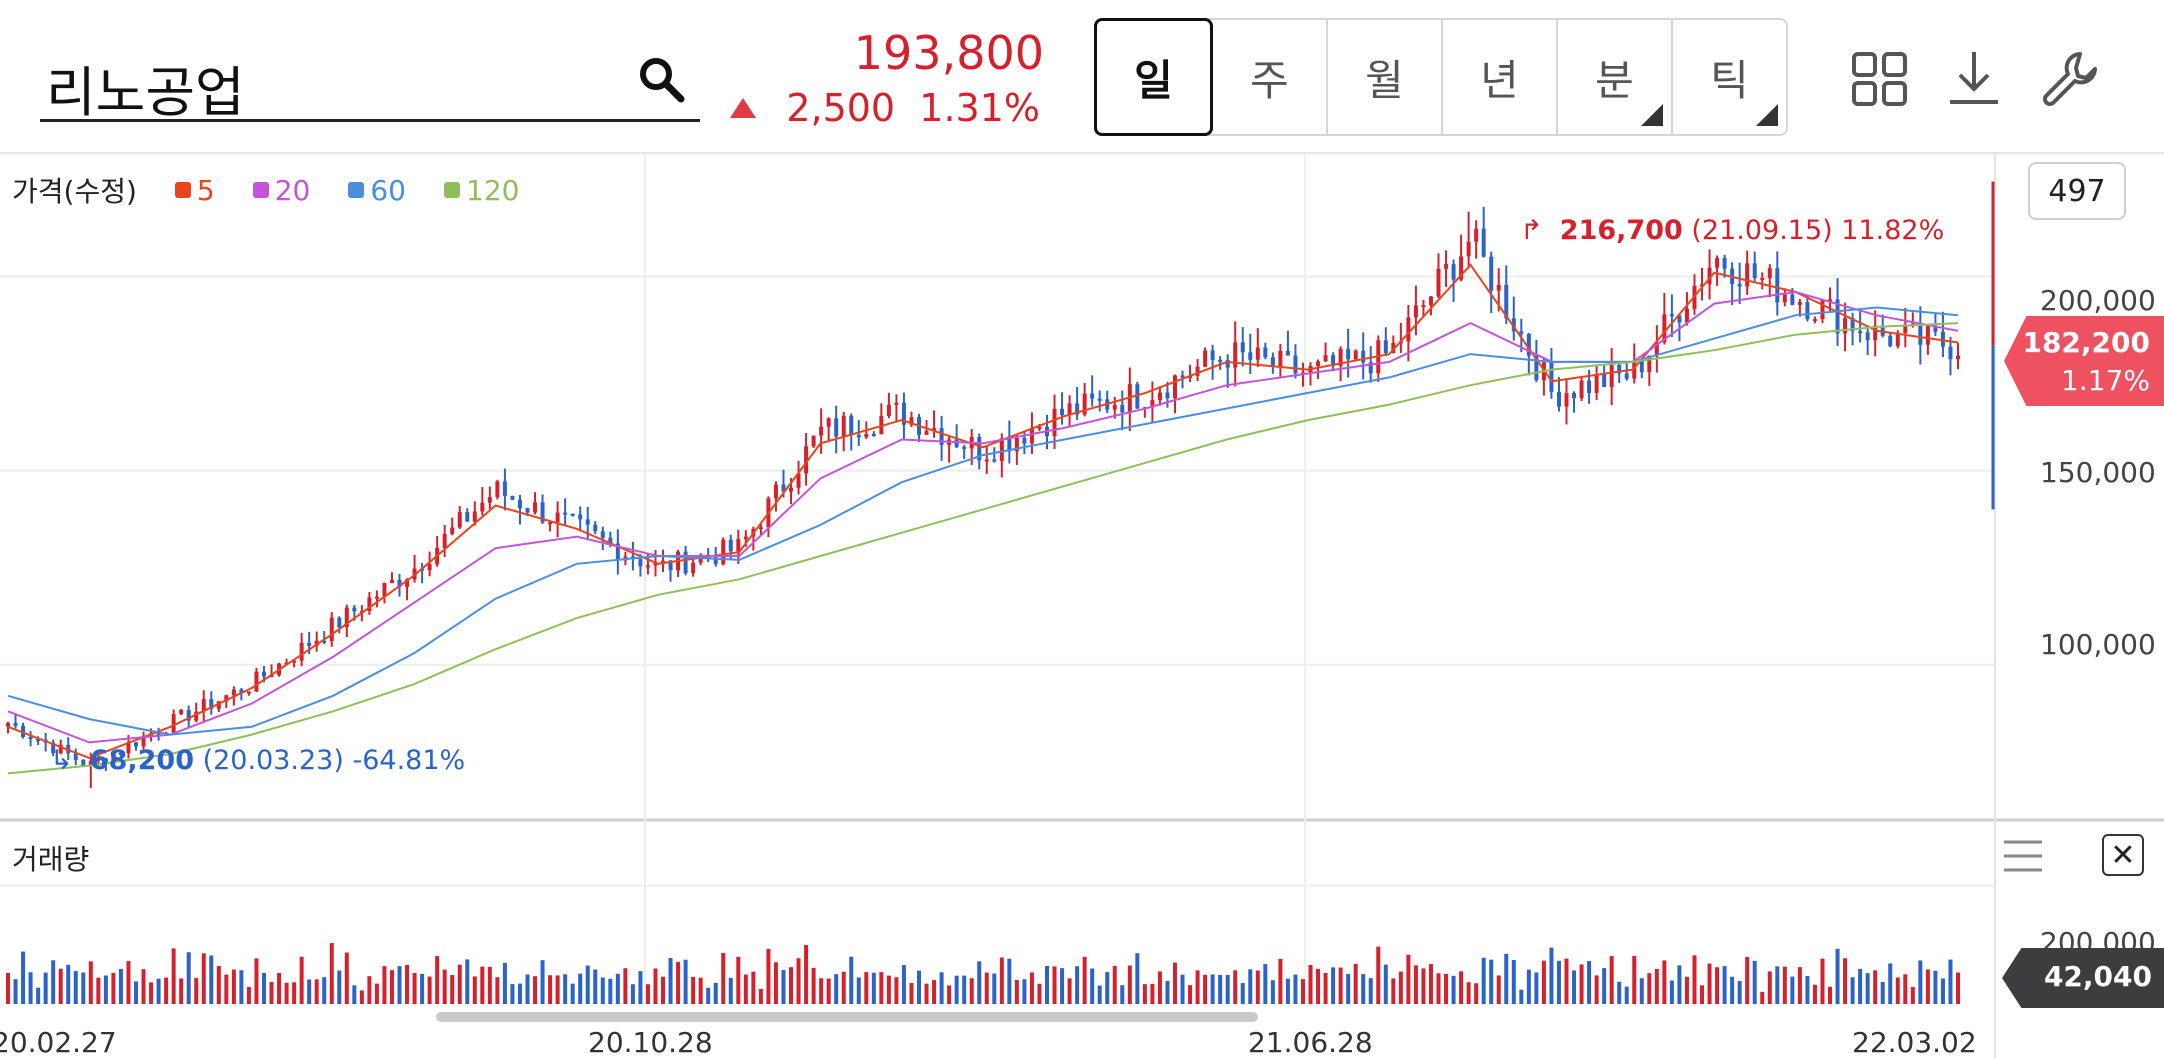 The image size is (2164, 1059). What do you see at coordinates (1974, 78) in the screenshot?
I see `download-icon` at bounding box center [1974, 78].